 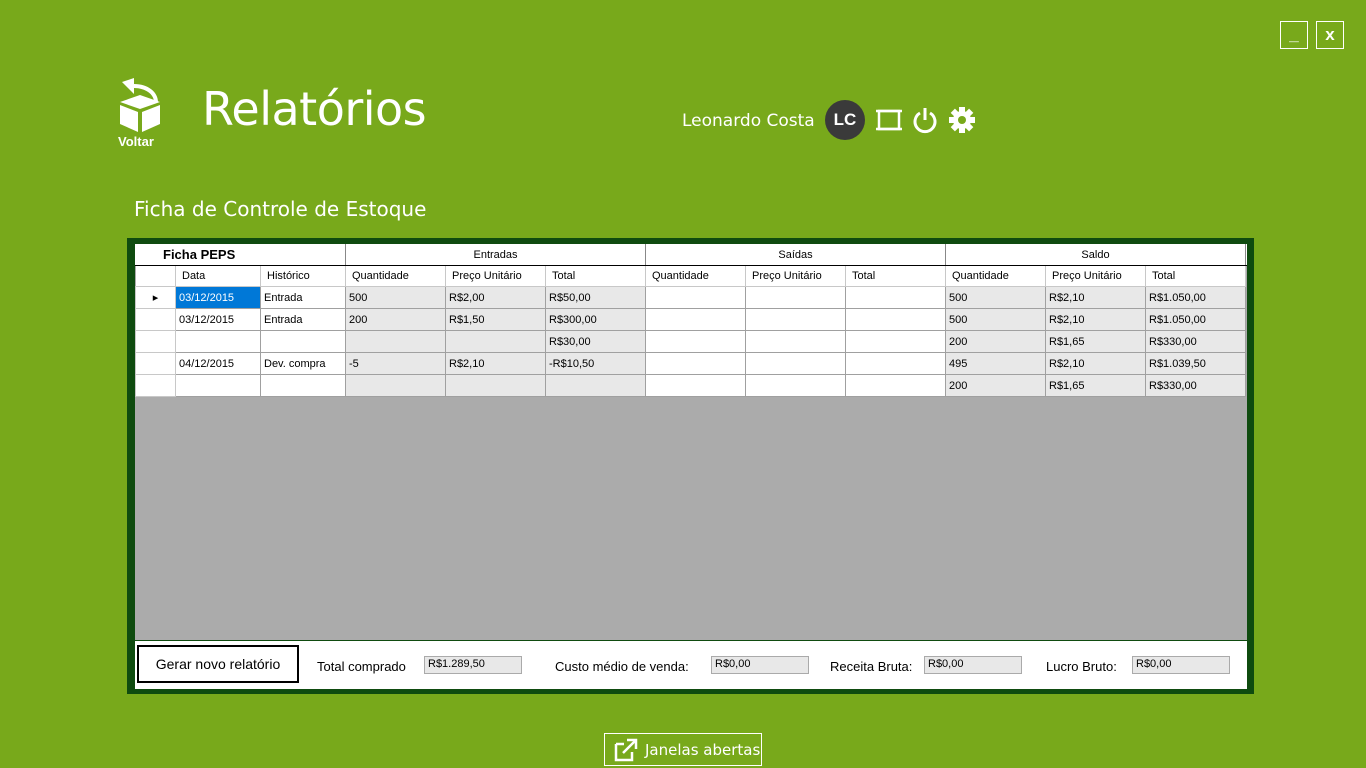 I want to click on lucro-bruto-label: Lucro Bruto:, so click(x=1081, y=666).